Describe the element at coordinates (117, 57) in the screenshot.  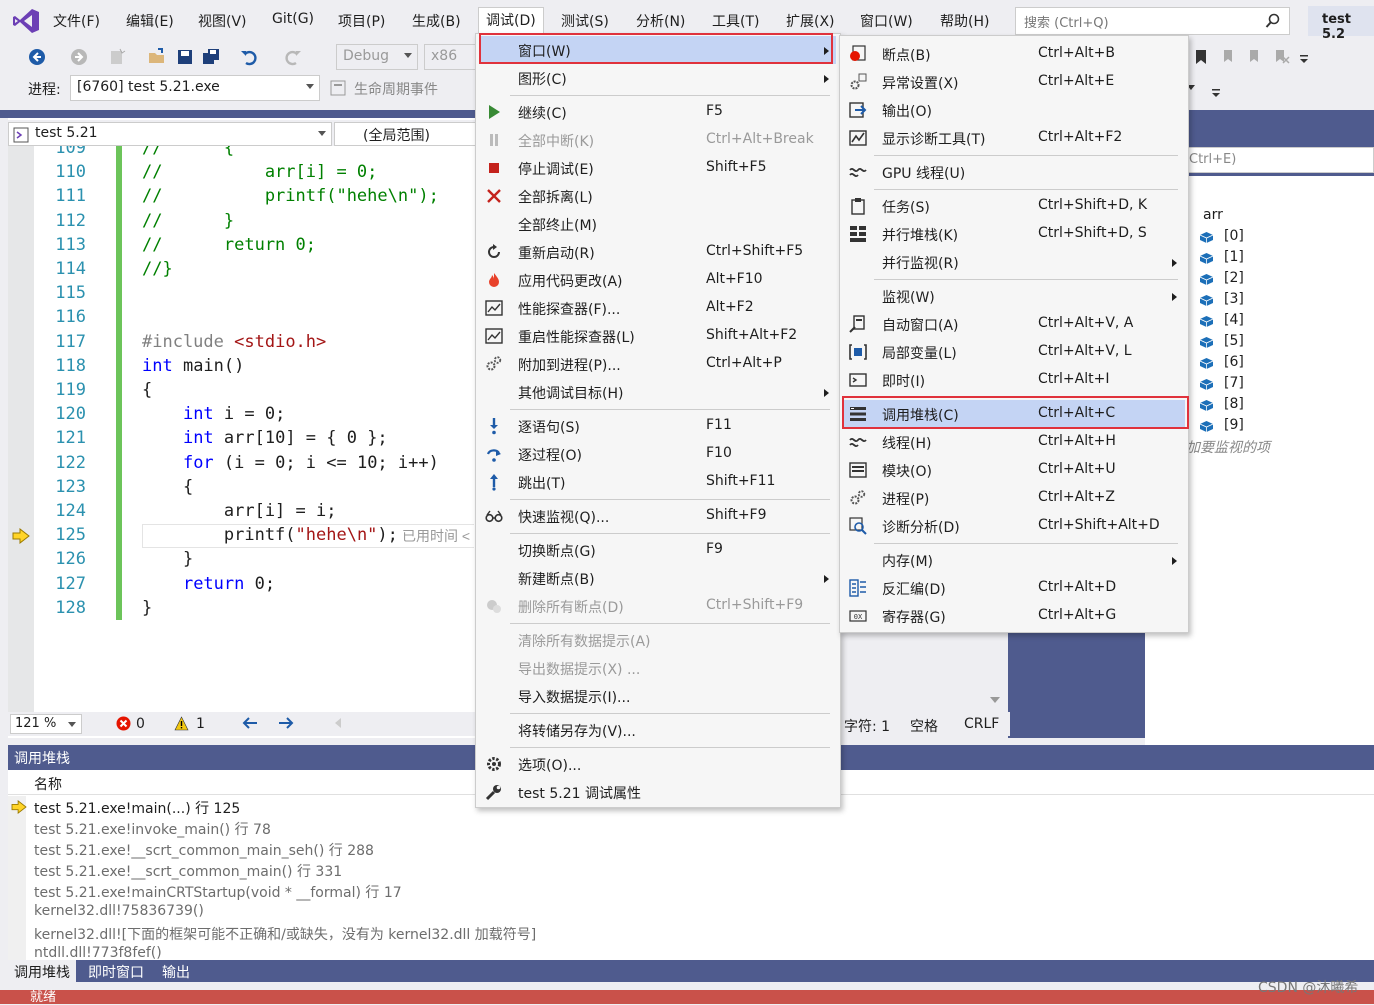
I see `new-project-icon` at that location.